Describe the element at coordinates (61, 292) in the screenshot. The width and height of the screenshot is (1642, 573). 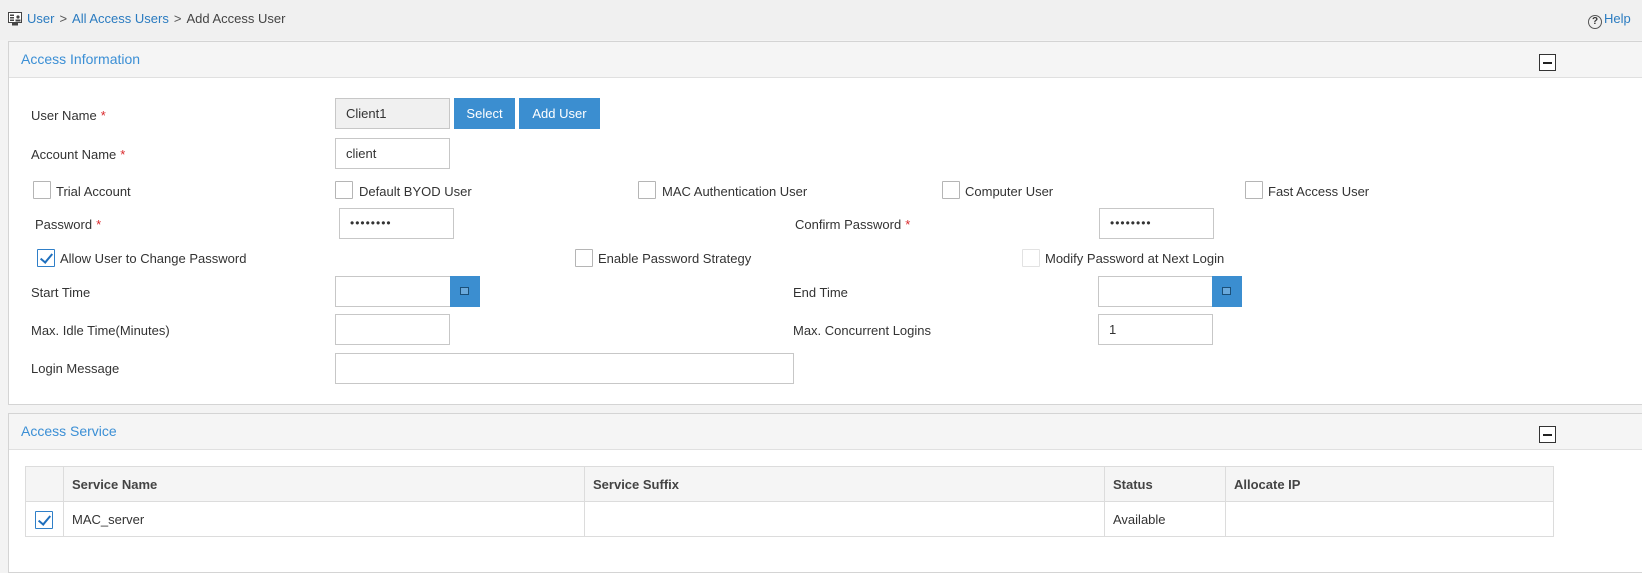
I see `start-time-label: Start Time` at that location.